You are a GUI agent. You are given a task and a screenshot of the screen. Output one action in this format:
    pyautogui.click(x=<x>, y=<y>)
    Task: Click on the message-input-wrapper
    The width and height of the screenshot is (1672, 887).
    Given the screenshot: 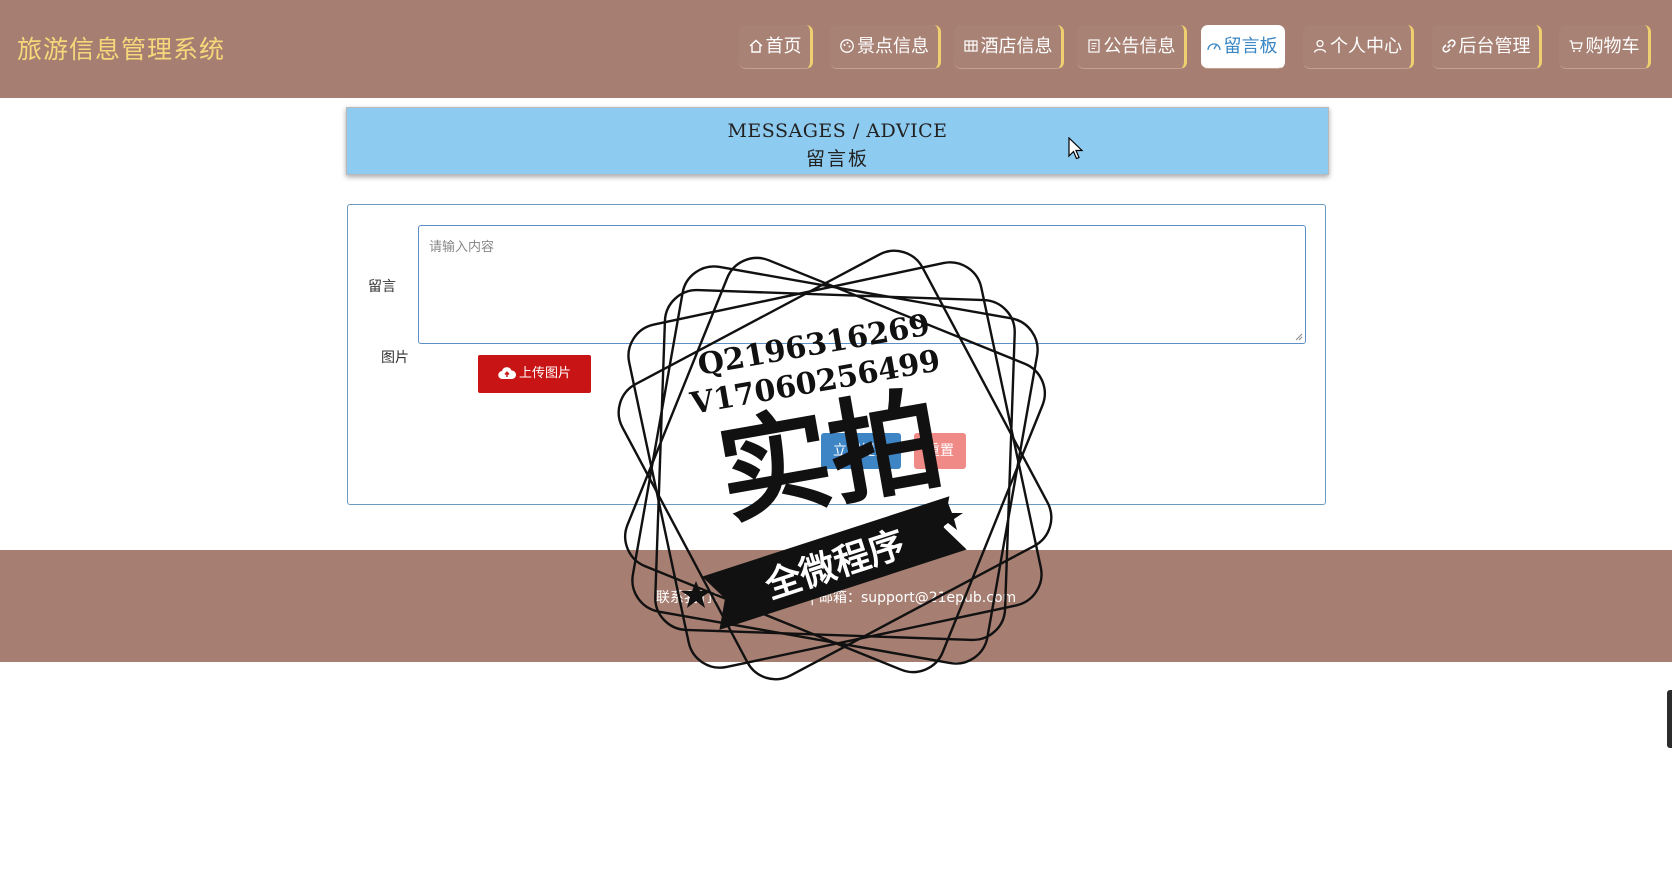 What is the action you would take?
    pyautogui.click(x=862, y=284)
    